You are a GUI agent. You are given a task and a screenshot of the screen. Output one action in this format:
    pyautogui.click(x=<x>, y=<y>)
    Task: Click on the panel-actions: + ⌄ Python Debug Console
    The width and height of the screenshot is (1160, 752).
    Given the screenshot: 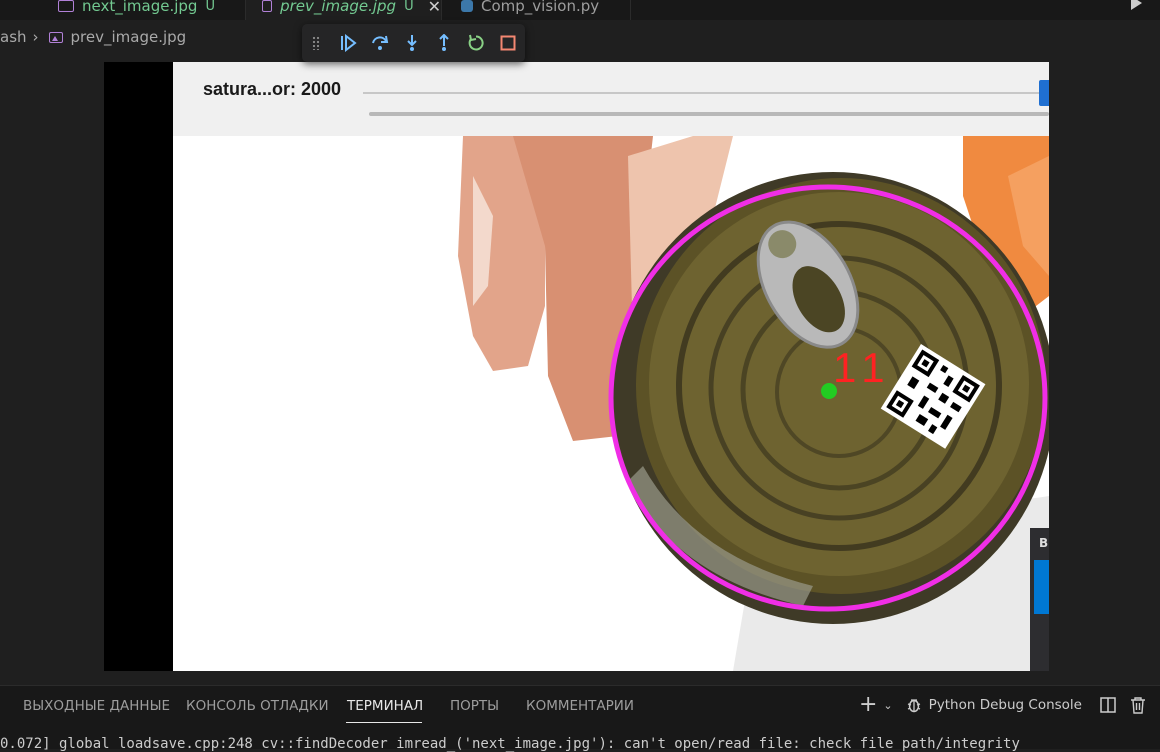 What is the action you would take?
    pyautogui.click(x=1002, y=705)
    